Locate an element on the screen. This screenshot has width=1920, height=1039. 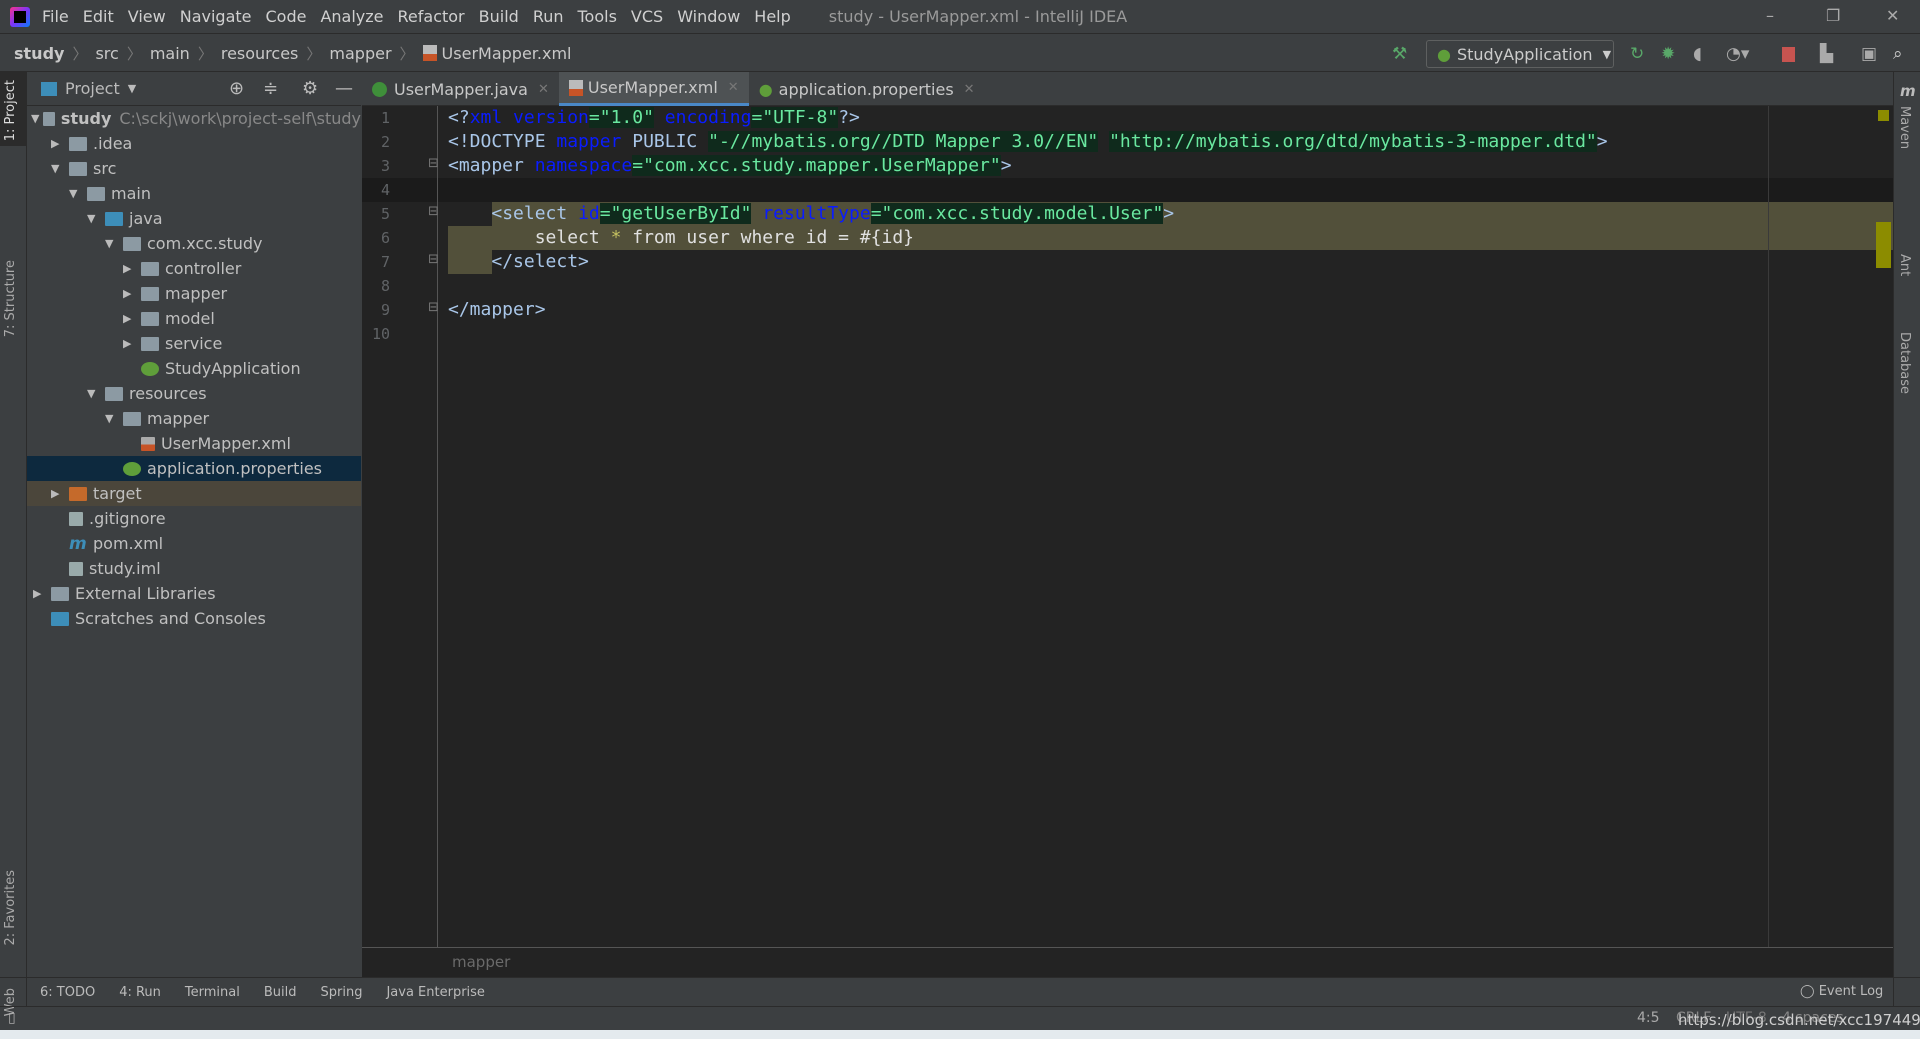
close-button: ✕ is located at coordinates (1892, 15).